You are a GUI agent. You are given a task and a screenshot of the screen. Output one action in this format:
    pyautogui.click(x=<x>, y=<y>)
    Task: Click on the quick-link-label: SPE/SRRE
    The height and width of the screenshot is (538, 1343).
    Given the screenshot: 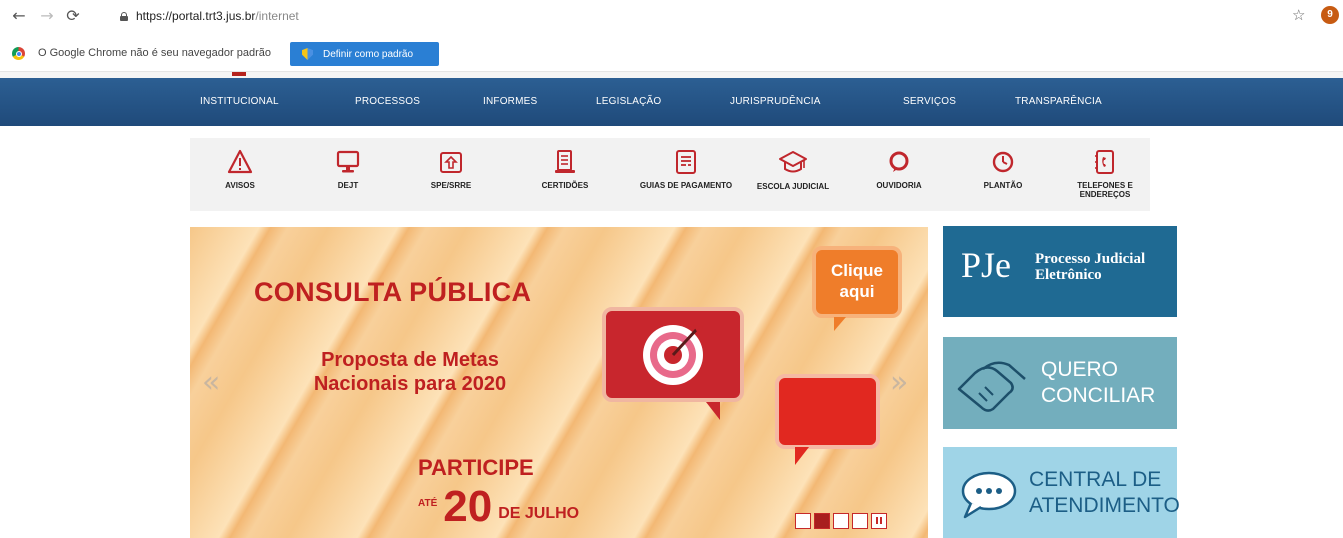 What is the action you would take?
    pyautogui.click(x=451, y=185)
    